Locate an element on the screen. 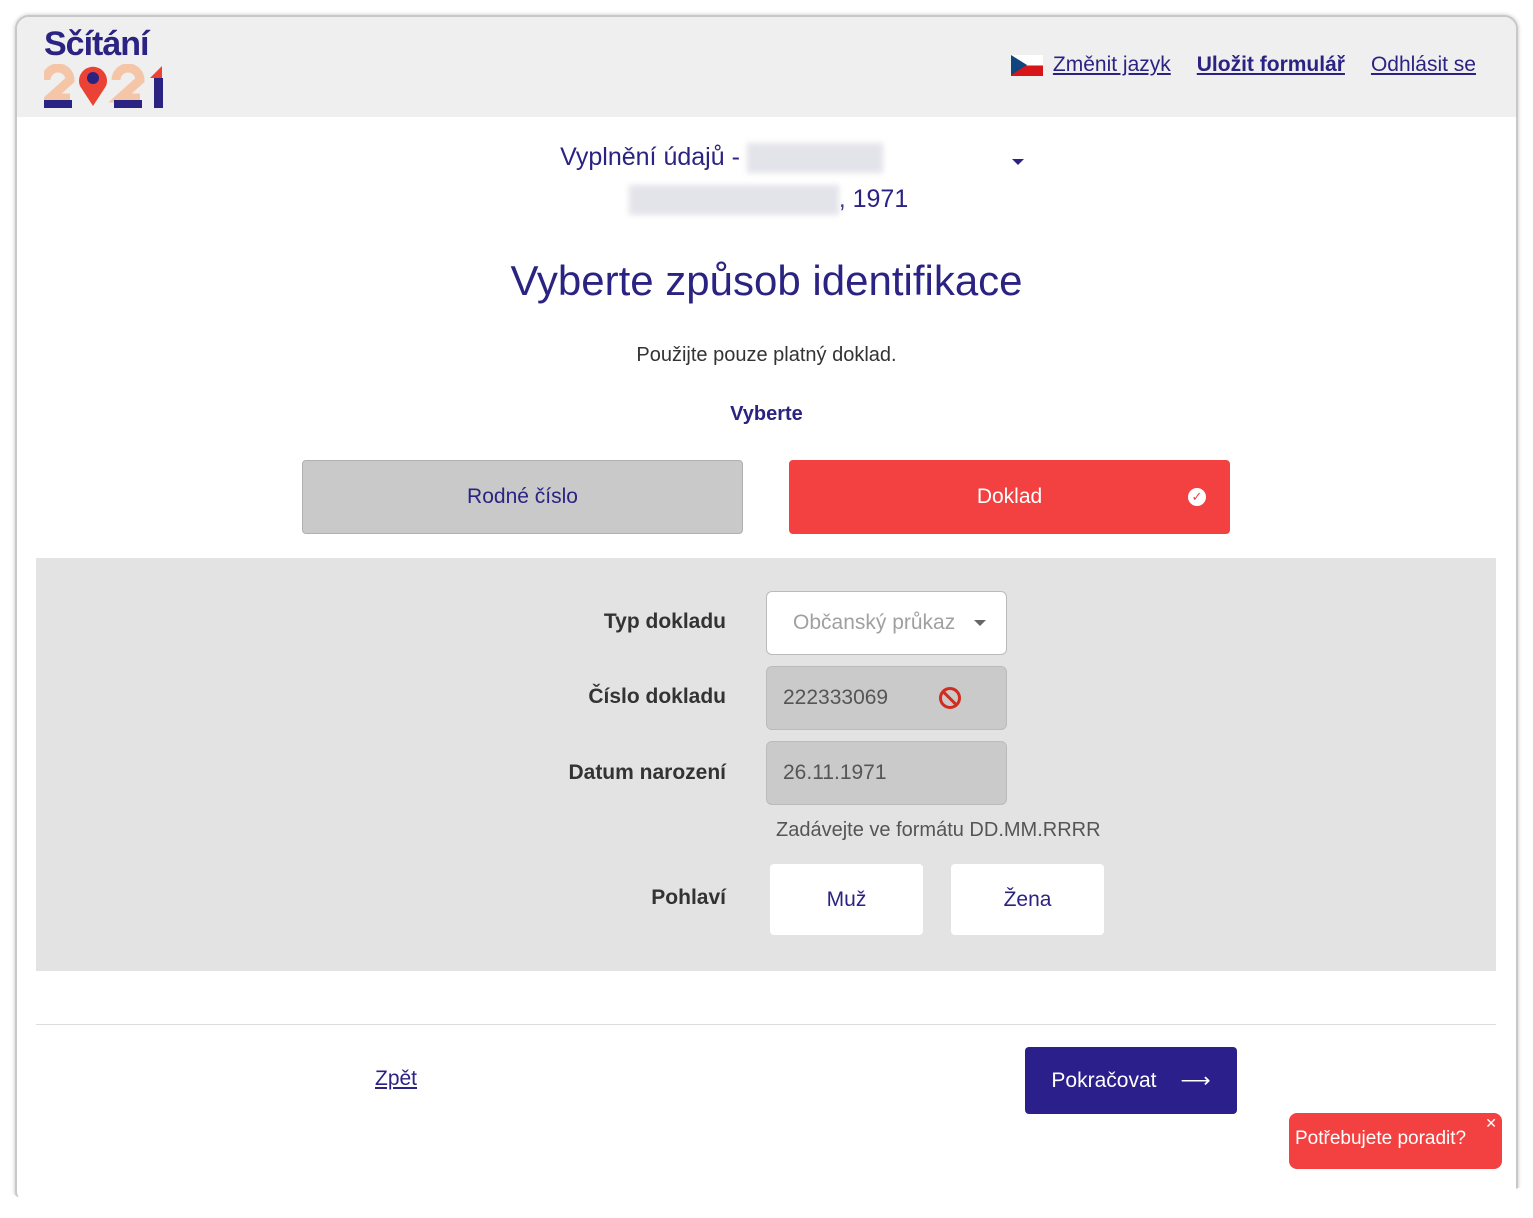  redacted-details is located at coordinates (733, 200).